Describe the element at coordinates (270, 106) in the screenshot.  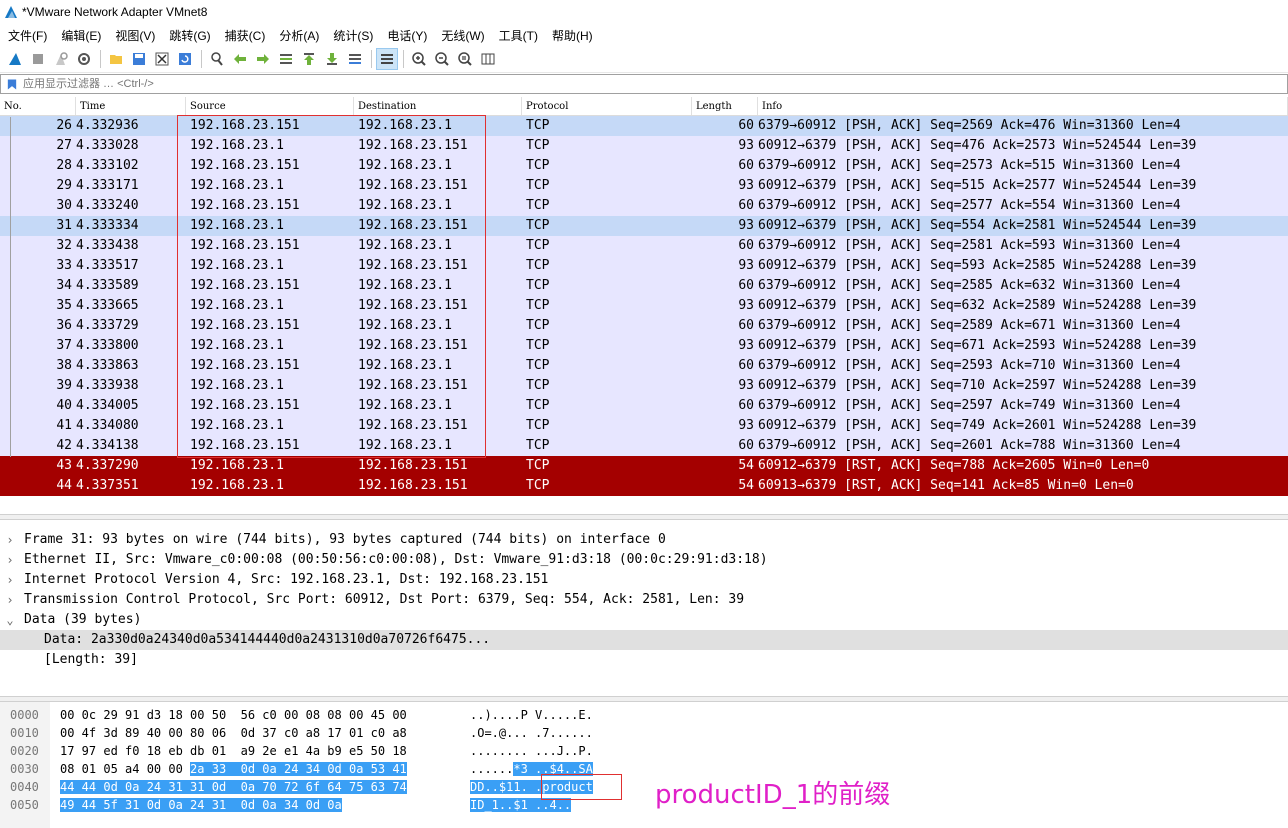
I see `column-header-source: Source` at that location.